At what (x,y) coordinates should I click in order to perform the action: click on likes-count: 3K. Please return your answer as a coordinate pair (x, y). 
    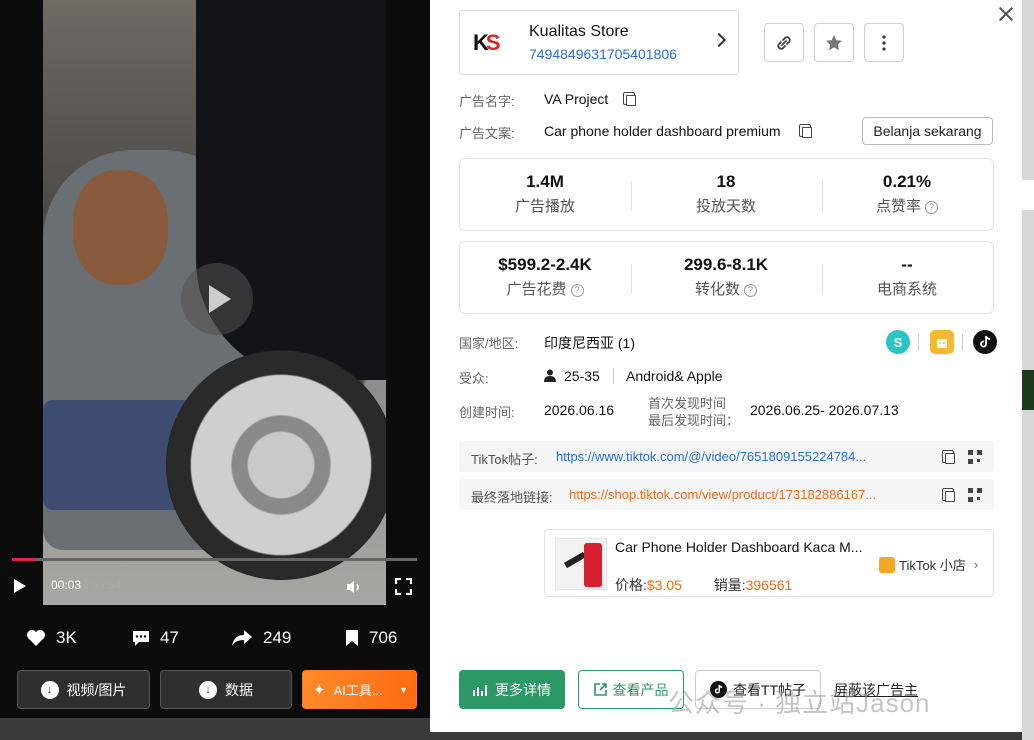
    Looking at the image, I should click on (66, 637).